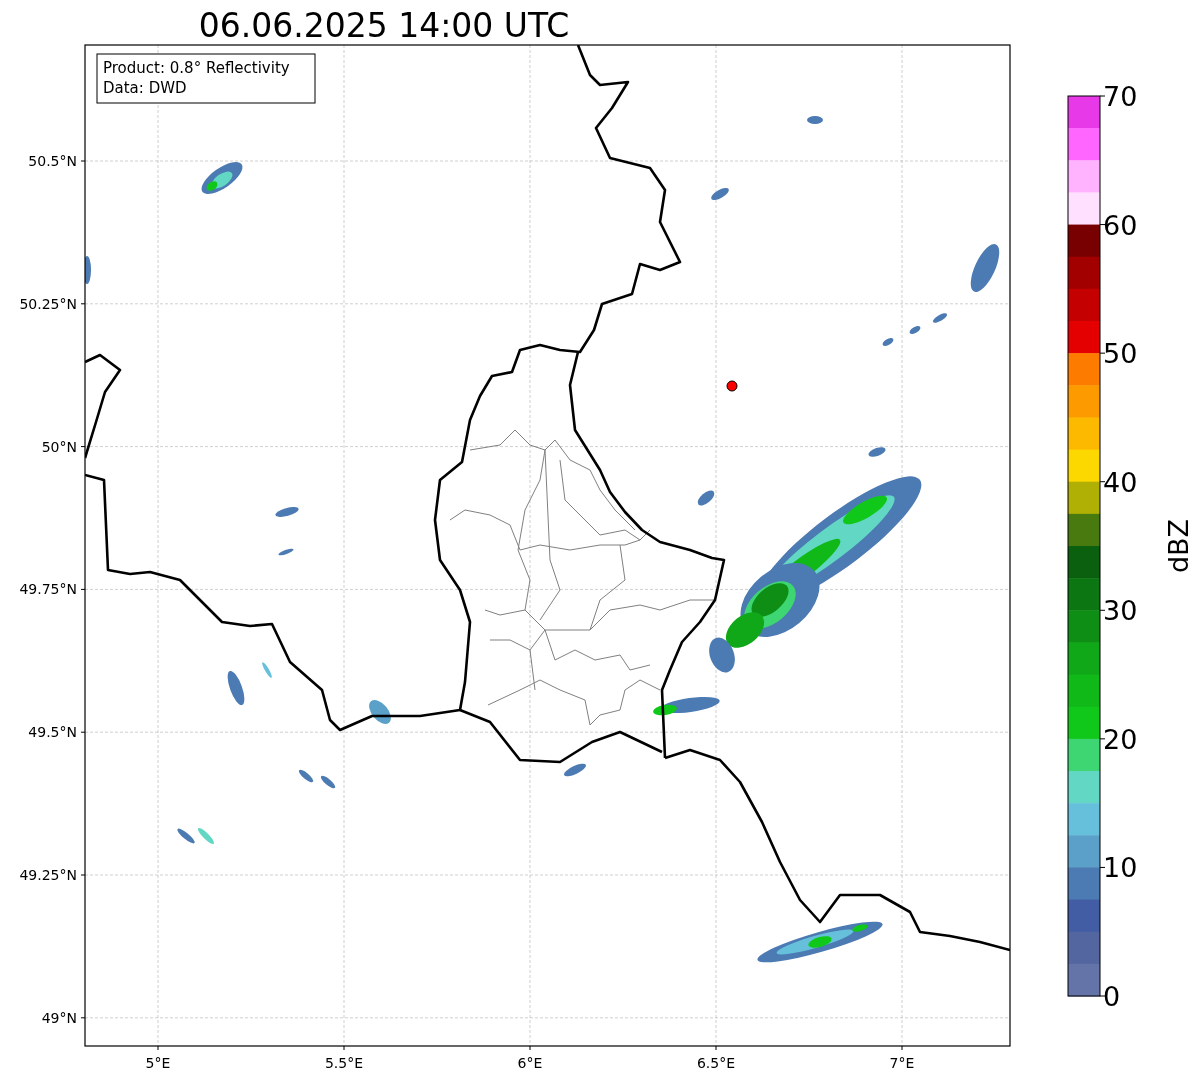  I want to click on y-tick-label: 49°N, so click(59, 1017).